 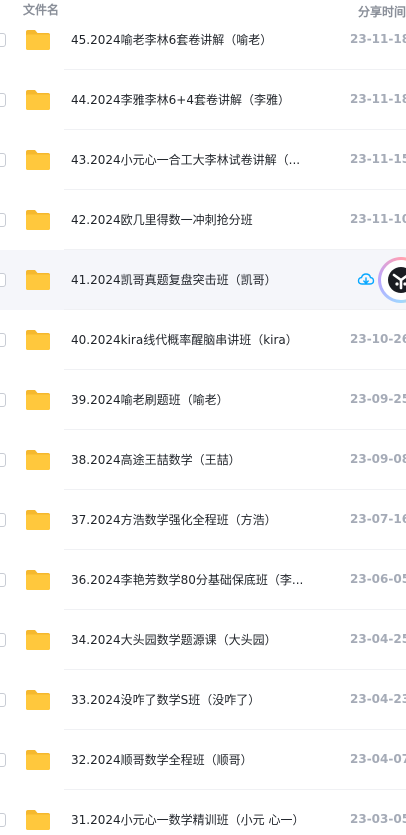 What do you see at coordinates (162, 219) in the screenshot?
I see `file-name: 42.2024欧几里得数一冲刺抢分班` at bounding box center [162, 219].